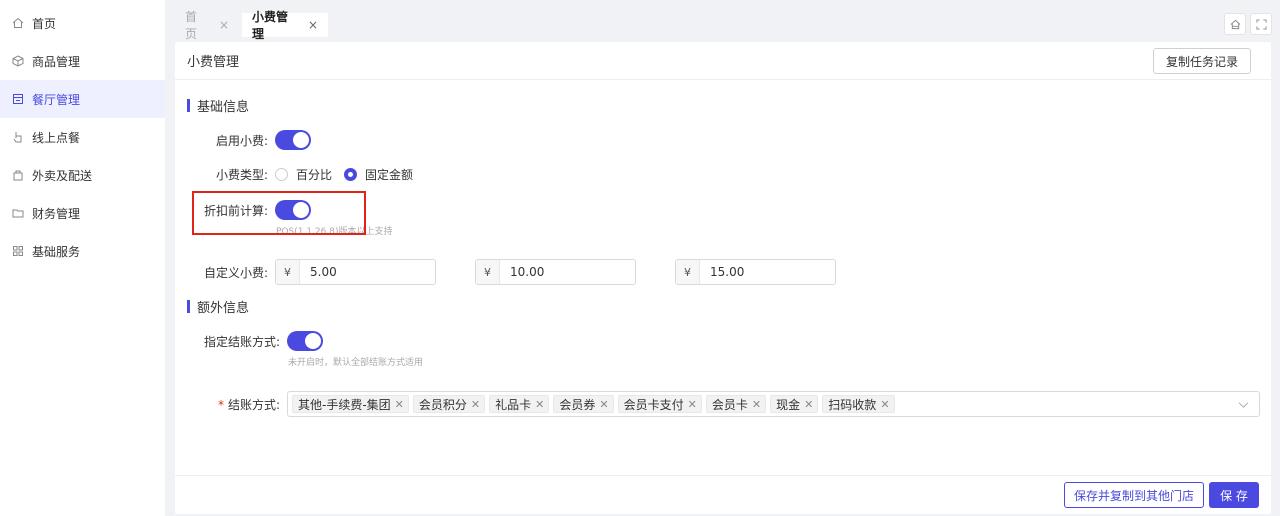  What do you see at coordinates (723, 61) in the screenshot?
I see `page-title: 小费管理` at bounding box center [723, 61].